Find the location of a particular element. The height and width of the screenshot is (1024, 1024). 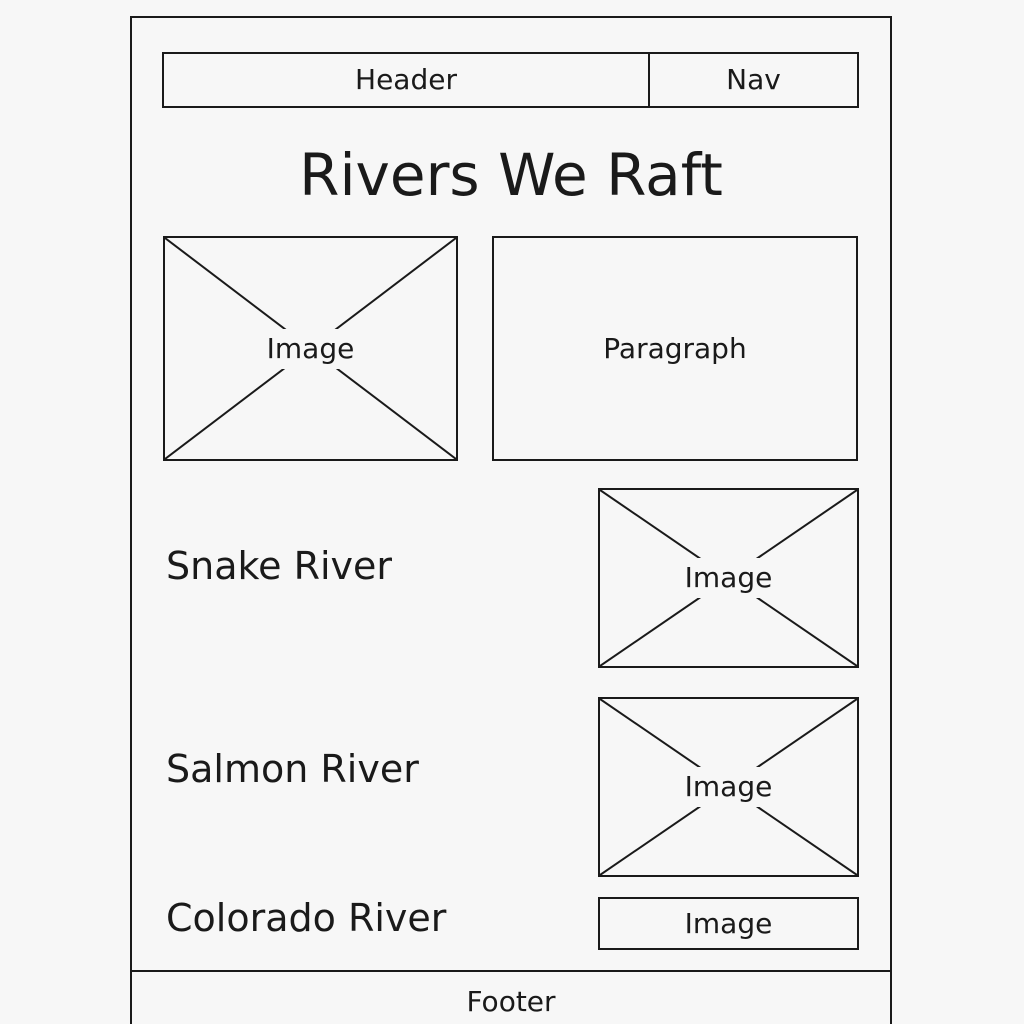

footer-label: Footer is located at coordinates (511, 1001).